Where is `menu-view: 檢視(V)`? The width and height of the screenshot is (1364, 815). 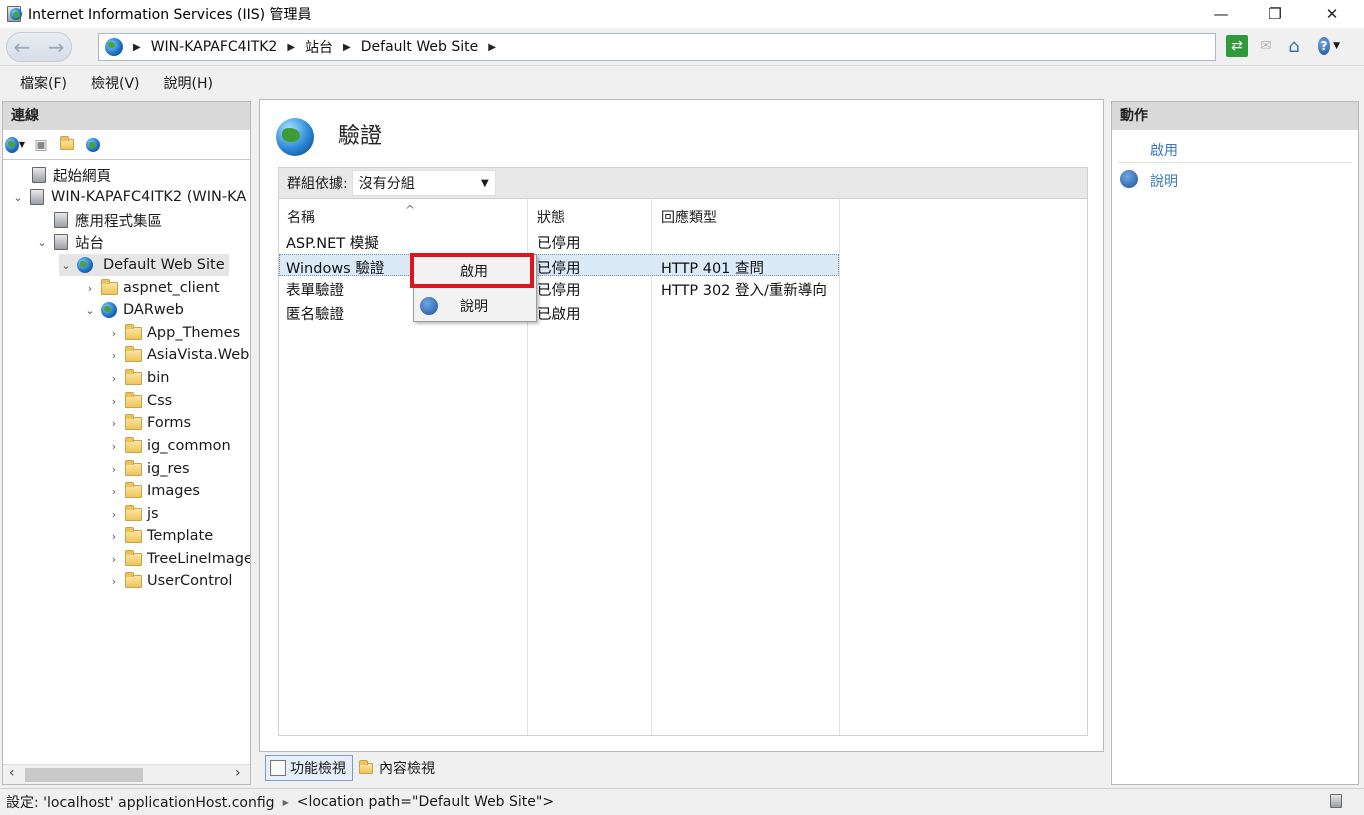 menu-view: 檢視(V) is located at coordinates (115, 83).